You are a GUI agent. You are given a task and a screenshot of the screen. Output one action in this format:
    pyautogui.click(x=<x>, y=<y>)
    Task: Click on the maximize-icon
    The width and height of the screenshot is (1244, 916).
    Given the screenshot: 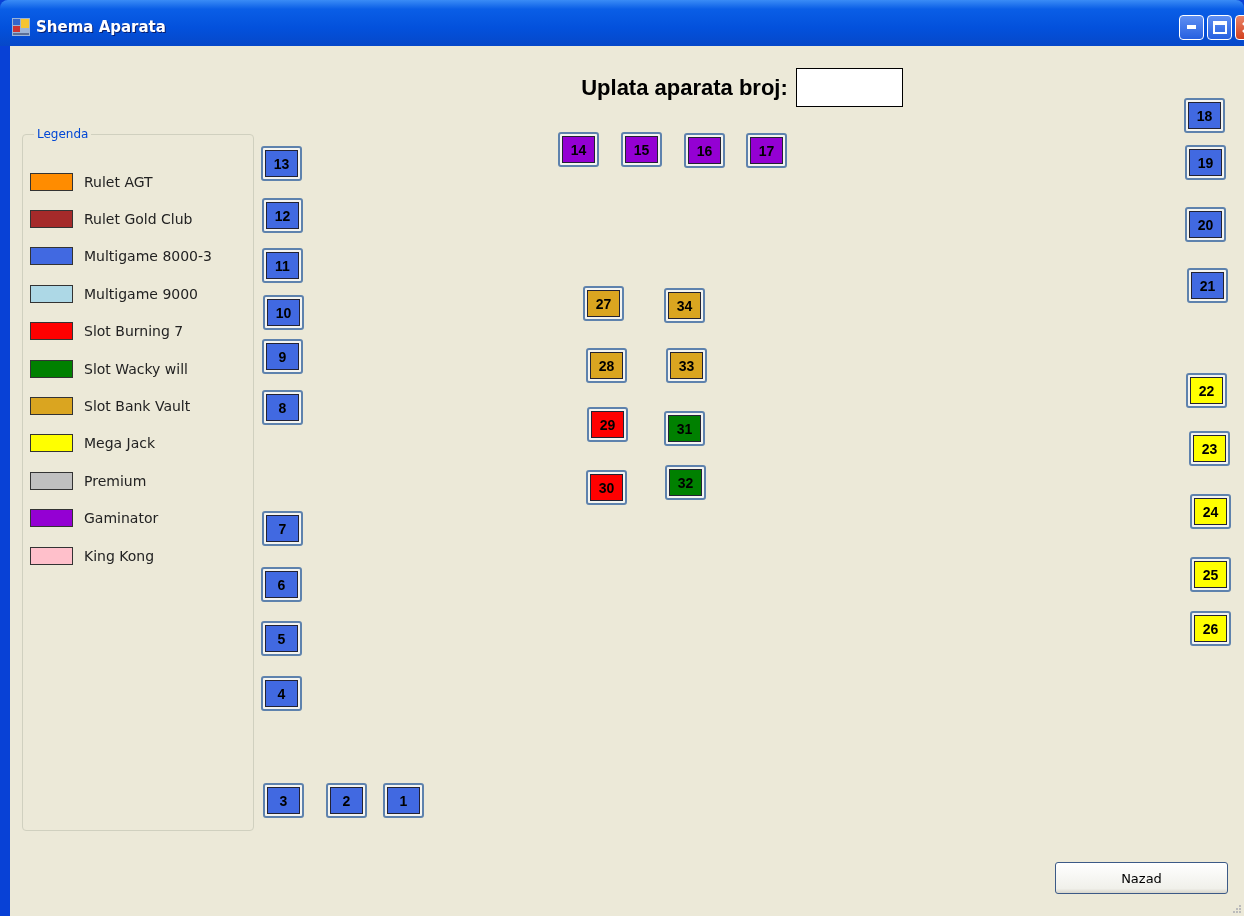 What is the action you would take?
    pyautogui.click(x=1219, y=27)
    